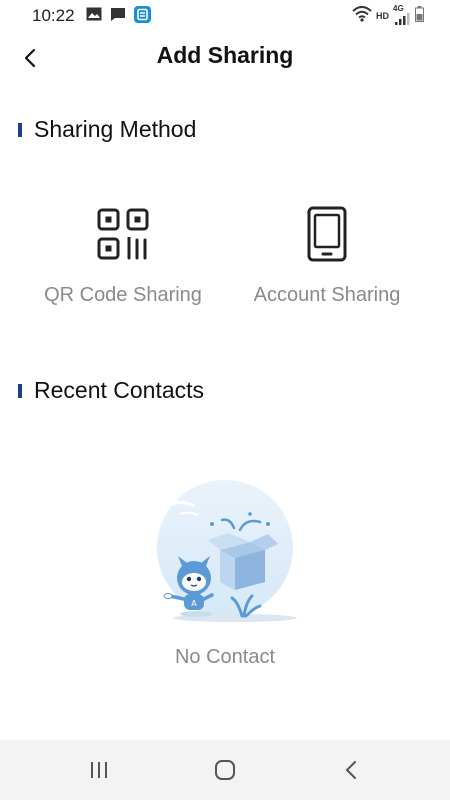  What do you see at coordinates (123, 234) in the screenshot?
I see `qr-code-icon` at bounding box center [123, 234].